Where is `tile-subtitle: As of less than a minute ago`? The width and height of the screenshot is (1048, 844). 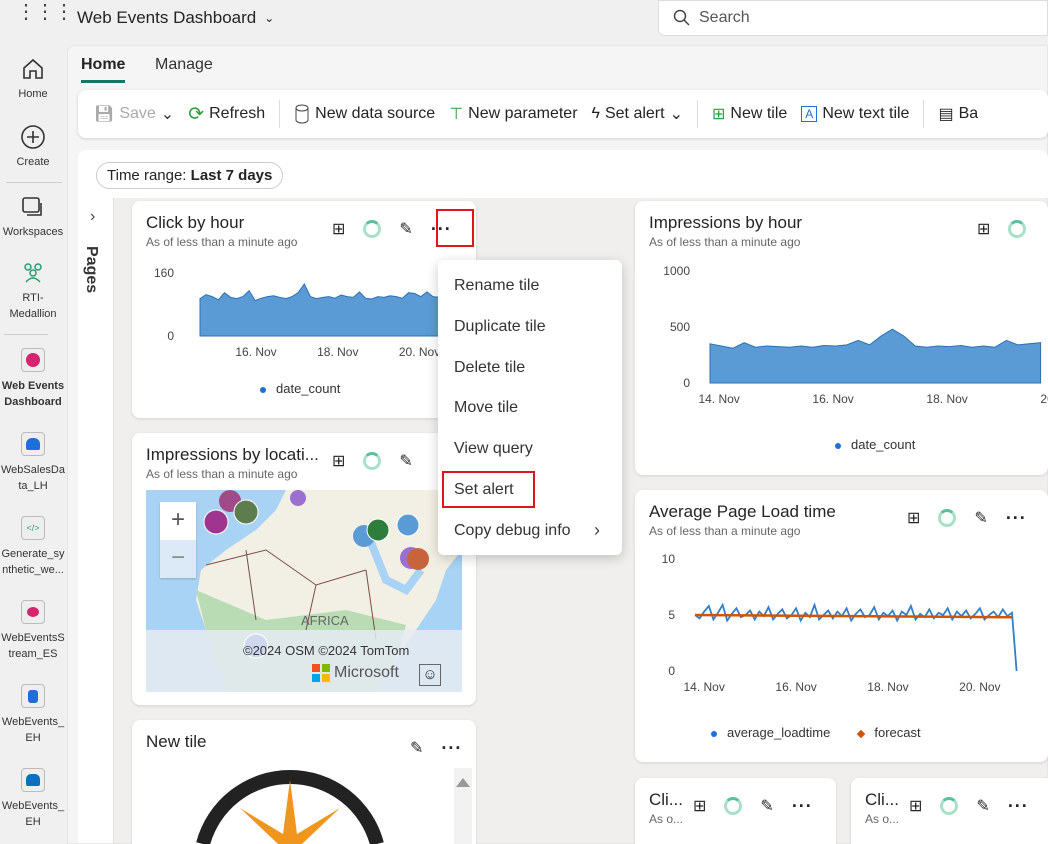
tile-subtitle: As of less than a minute ago is located at coordinates (222, 242).